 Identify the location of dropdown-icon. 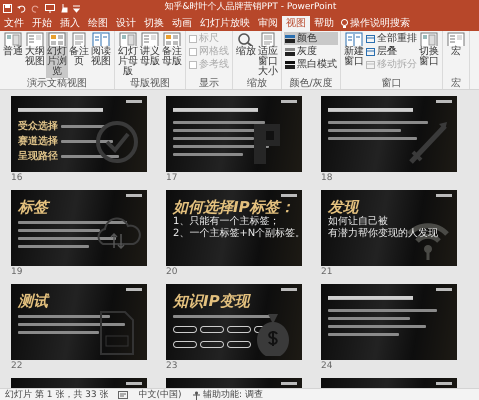
(76, 8).